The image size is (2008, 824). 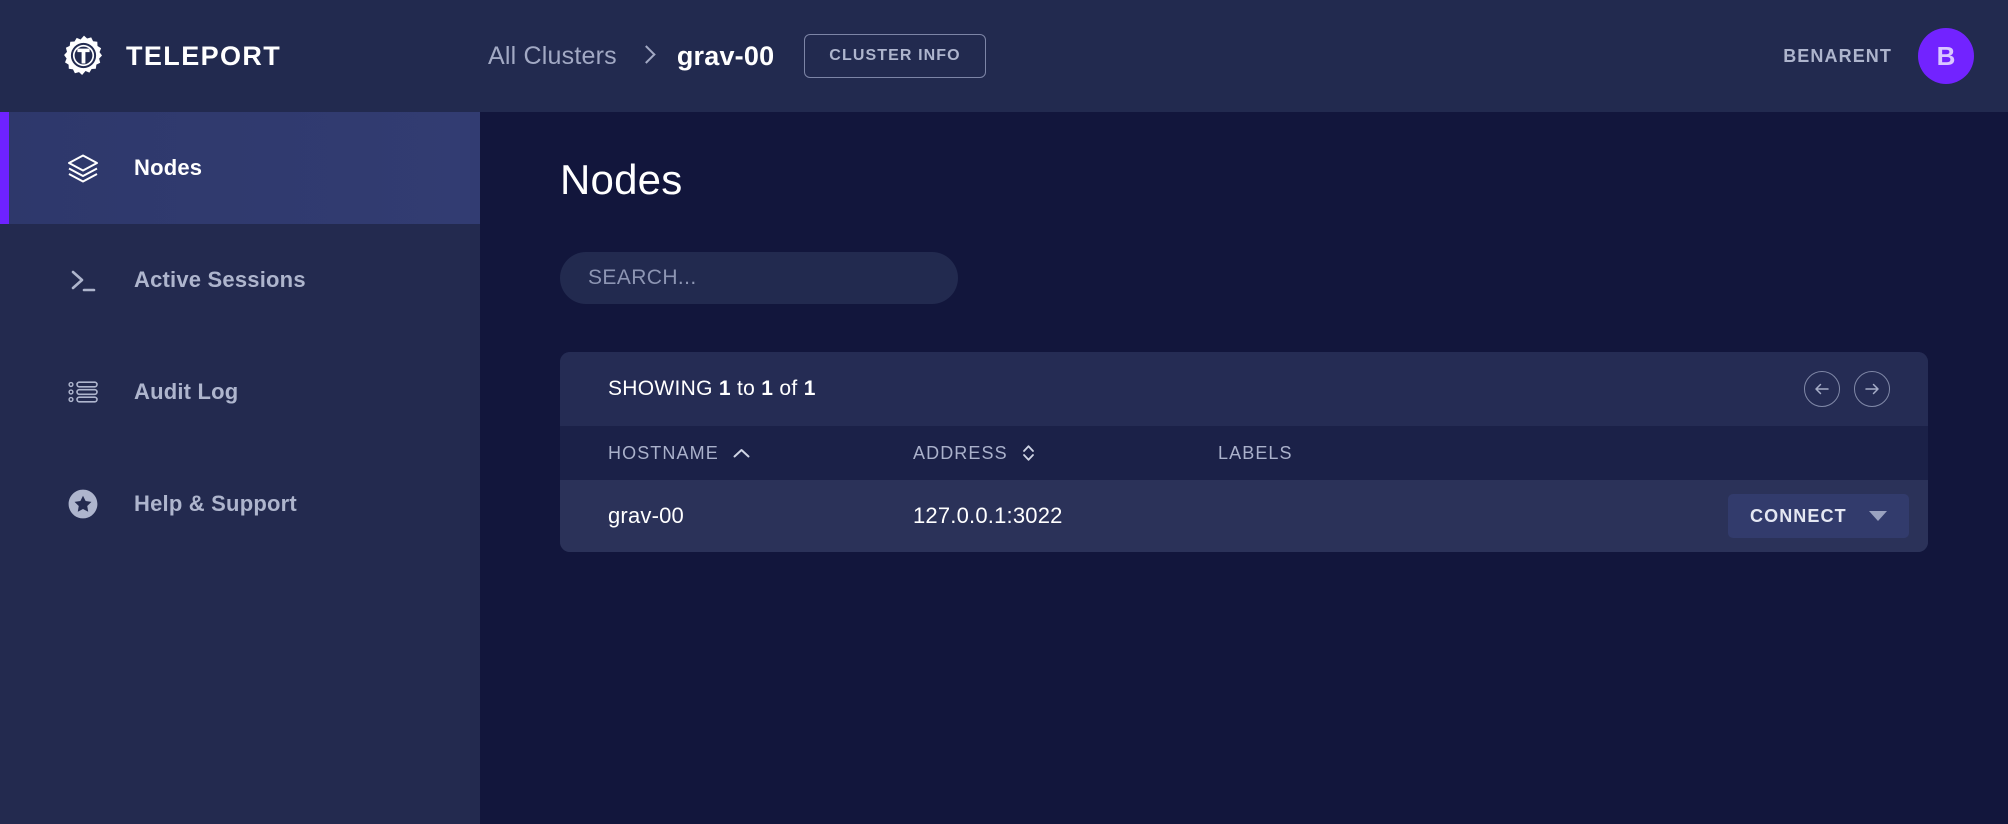 I want to click on avatar: B, so click(x=1946, y=56).